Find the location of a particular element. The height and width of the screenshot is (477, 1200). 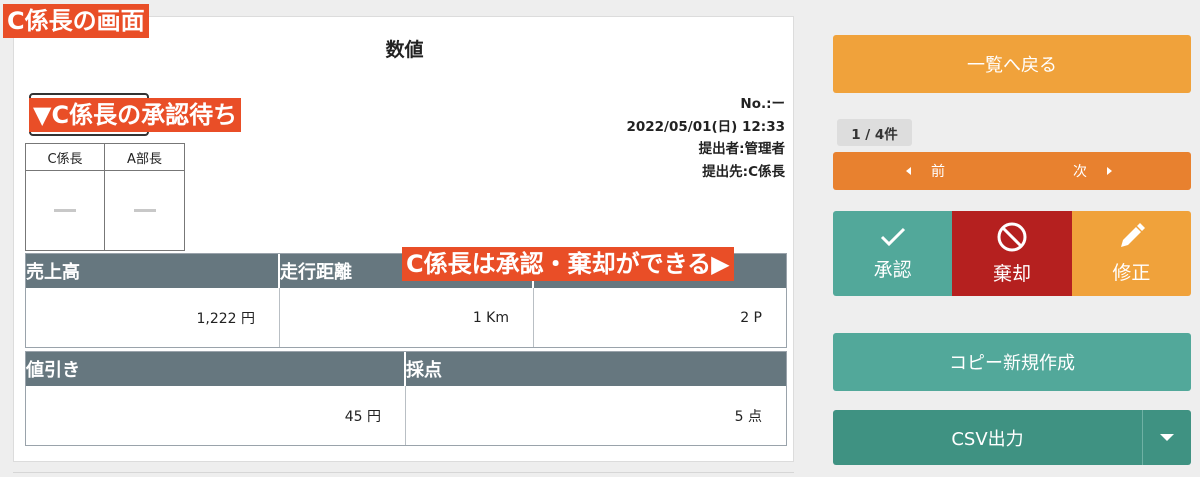

field-value: 5 点 is located at coordinates (748, 416).